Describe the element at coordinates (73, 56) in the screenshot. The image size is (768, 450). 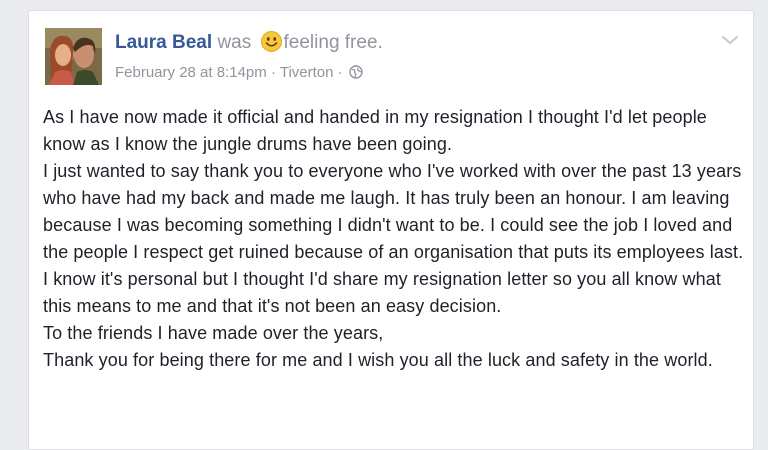
I see `avatar` at that location.